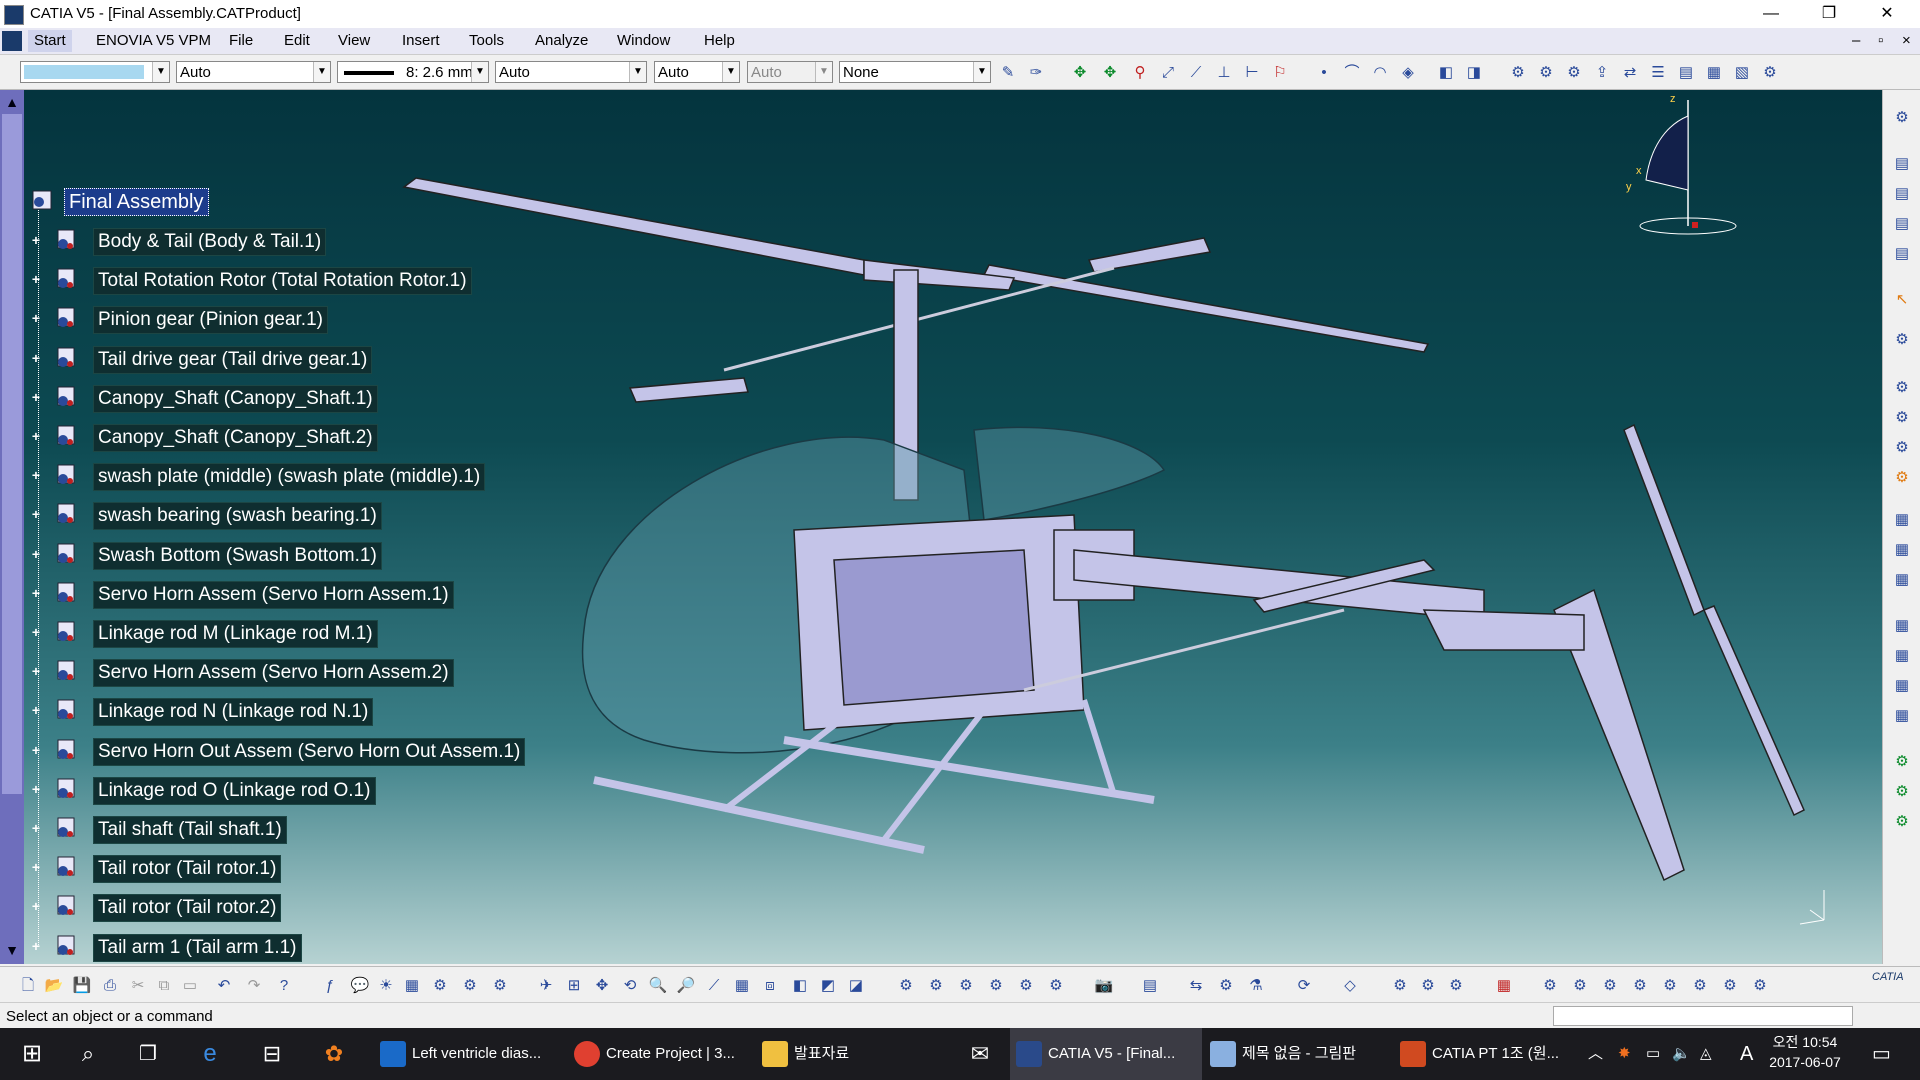 Image resolution: width=1920 pixels, height=1080 pixels. Describe the element at coordinates (1730, 986) in the screenshot. I see `player-icon: ⚙` at that location.